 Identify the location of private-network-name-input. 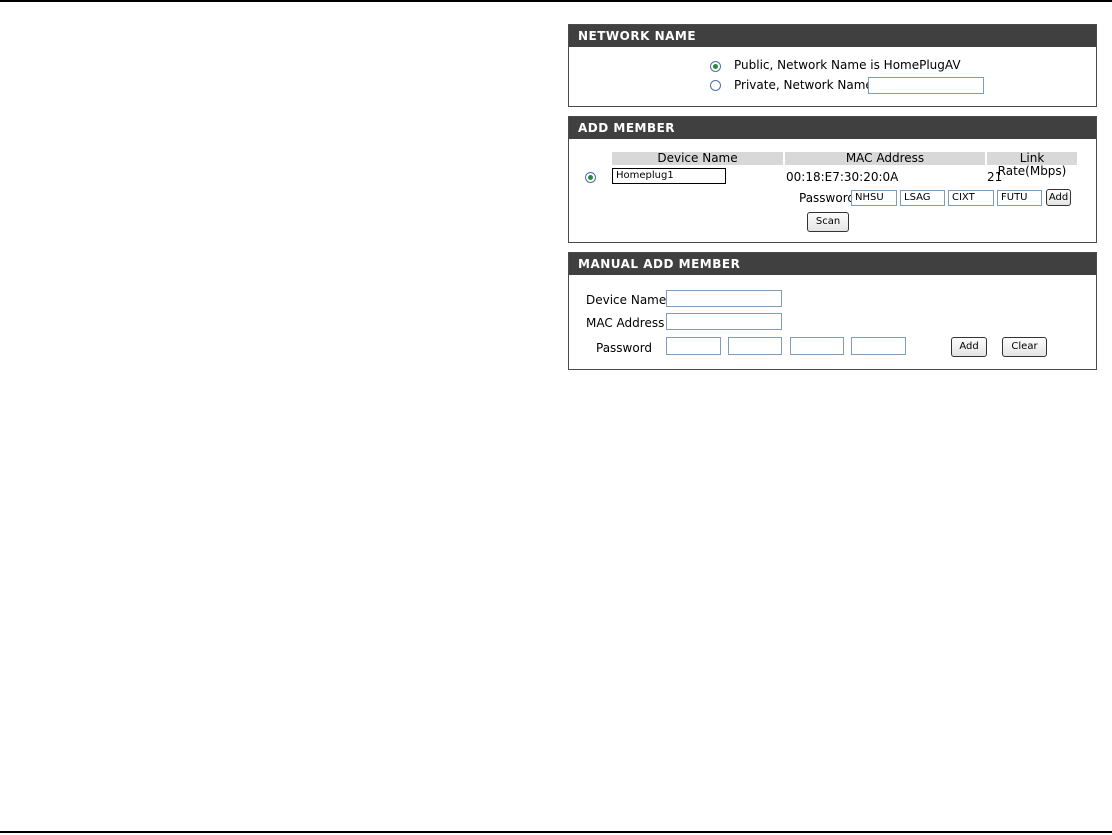
(926, 85).